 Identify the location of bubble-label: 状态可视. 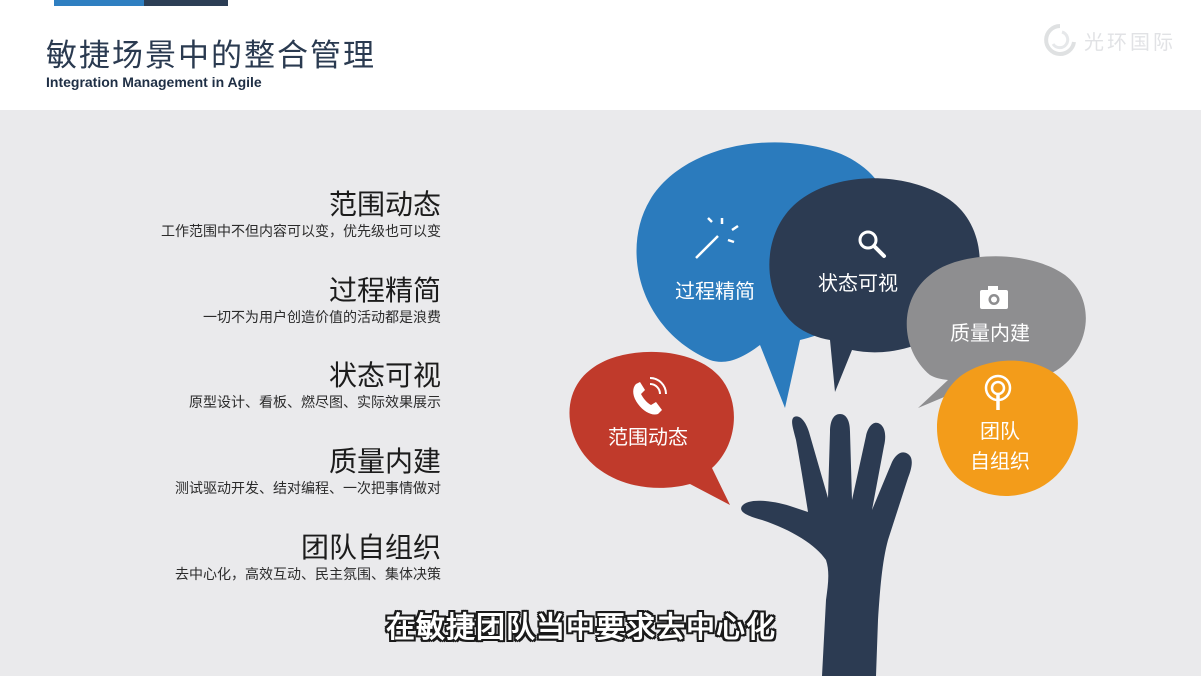
(858, 283).